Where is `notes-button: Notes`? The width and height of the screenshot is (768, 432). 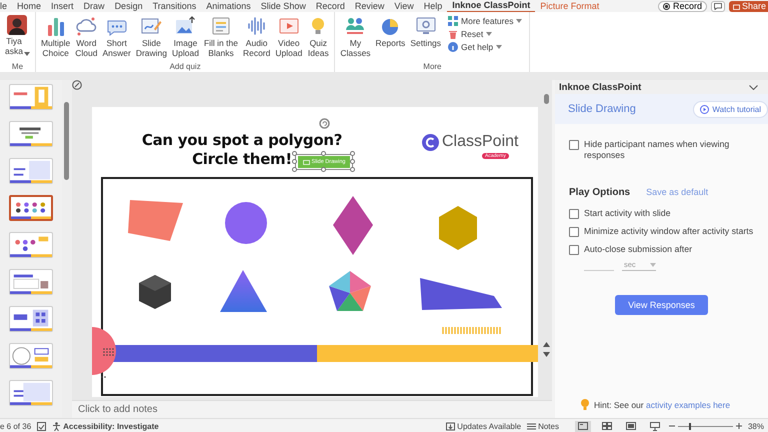 notes-button: Notes is located at coordinates (543, 426).